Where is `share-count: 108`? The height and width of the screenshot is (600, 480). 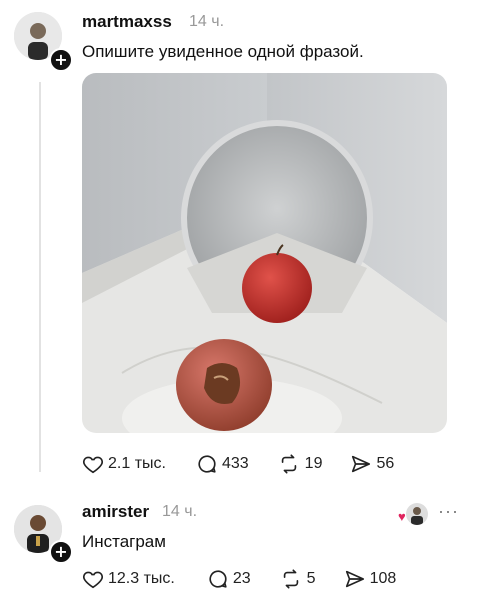
share-count: 108 is located at coordinates (383, 578).